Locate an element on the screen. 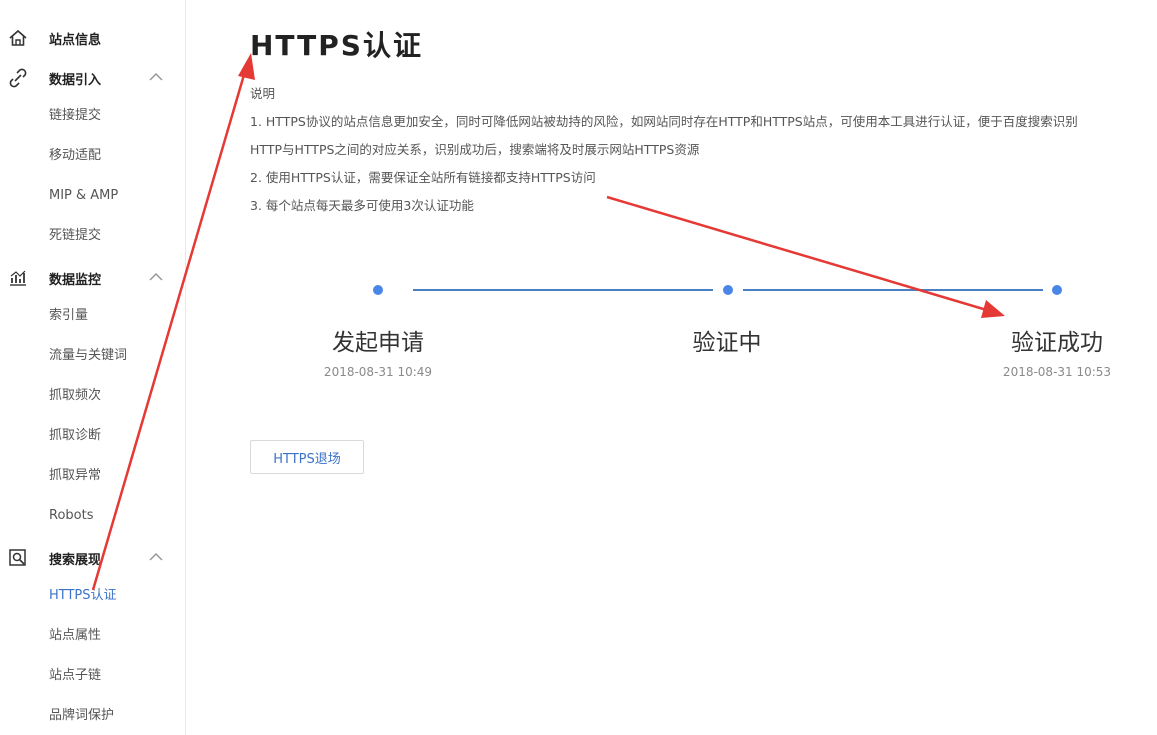 Image resolution: width=1157 pixels, height=735 pixels. sidebar-item-dead-link: 死链提交 is located at coordinates (75, 236).